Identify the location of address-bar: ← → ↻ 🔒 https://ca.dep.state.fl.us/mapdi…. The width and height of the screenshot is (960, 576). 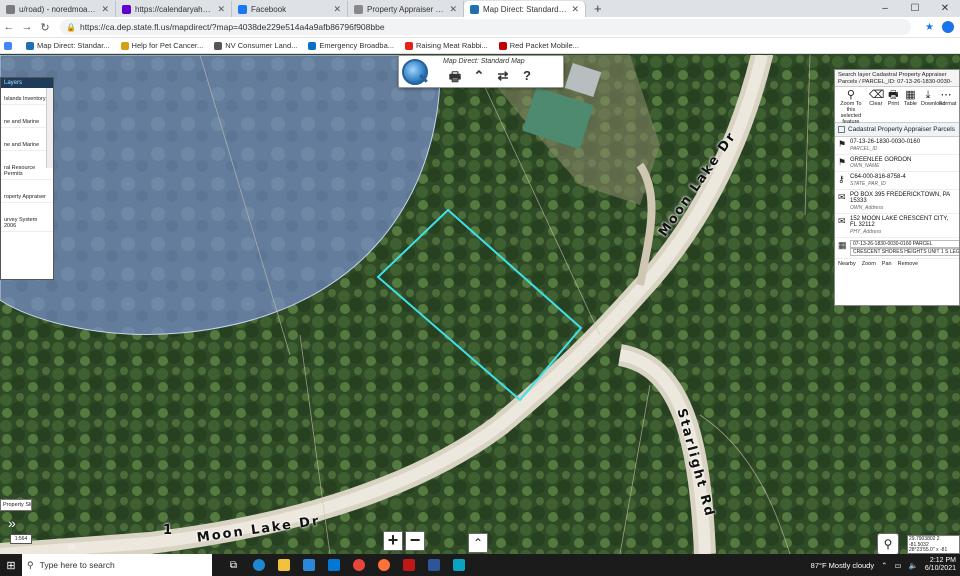
(480, 27).